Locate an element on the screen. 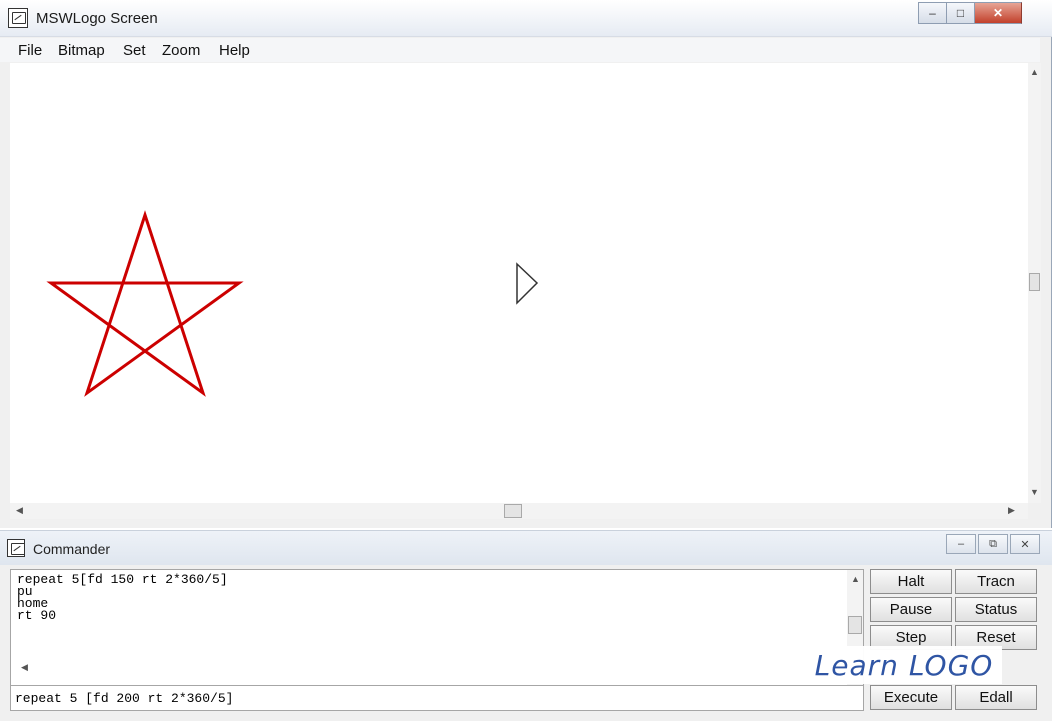  menu-set: Set is located at coordinates (134, 50).